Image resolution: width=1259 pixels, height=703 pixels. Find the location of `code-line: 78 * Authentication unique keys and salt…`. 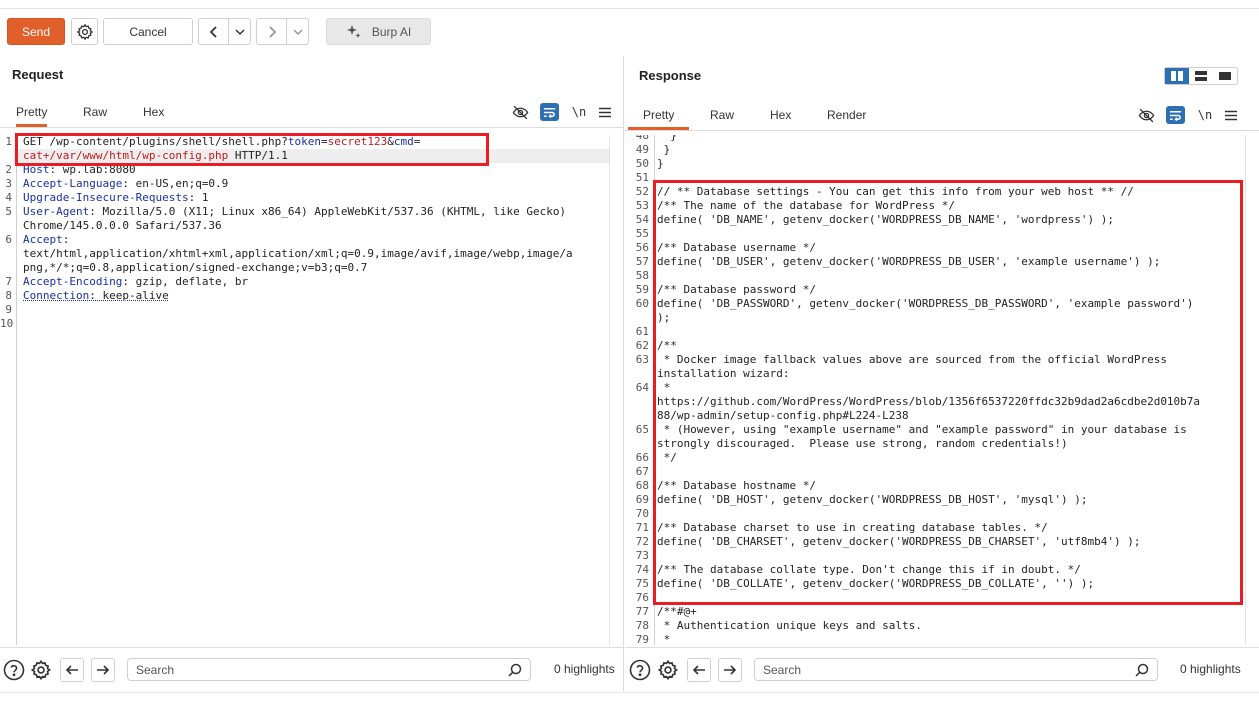

code-line: 78 * Authentication unique keys and salt… is located at coordinates (935, 626).